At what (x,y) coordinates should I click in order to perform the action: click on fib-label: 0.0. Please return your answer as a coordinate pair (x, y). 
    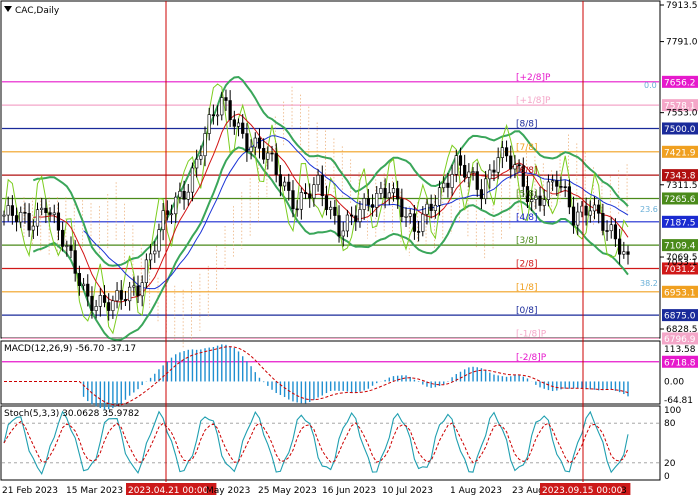
    Looking at the image, I should click on (650, 85).